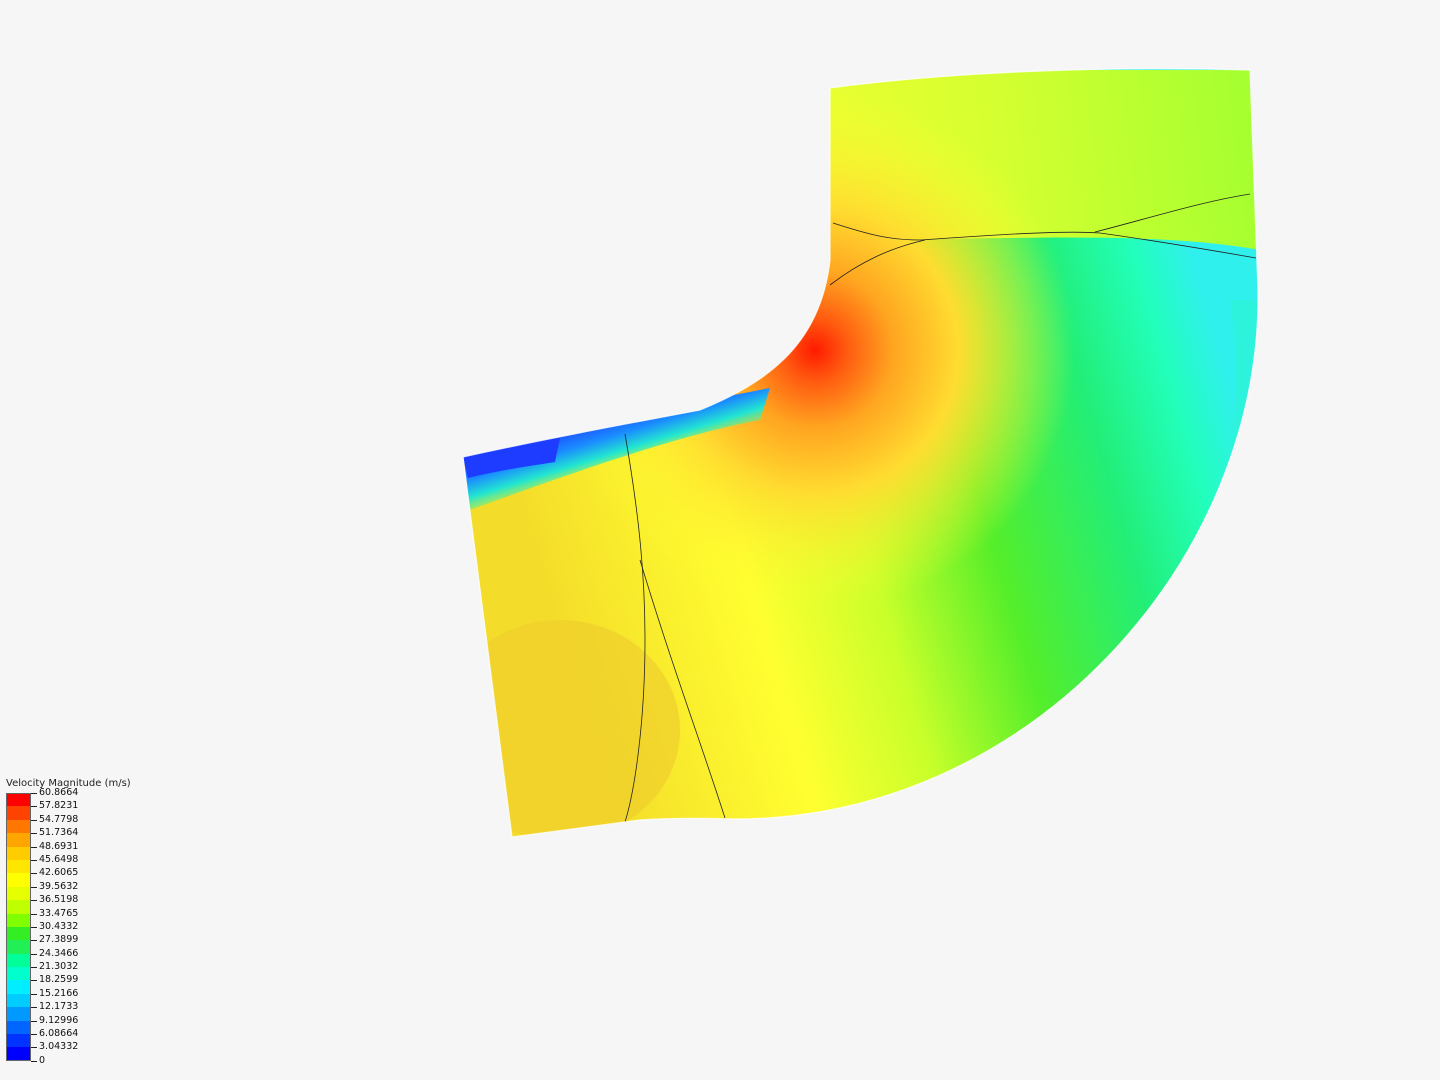 This screenshot has height=1080, width=1440. What do you see at coordinates (86, 837) in the screenshot?
I see `legend-entry: 51.7364` at bounding box center [86, 837].